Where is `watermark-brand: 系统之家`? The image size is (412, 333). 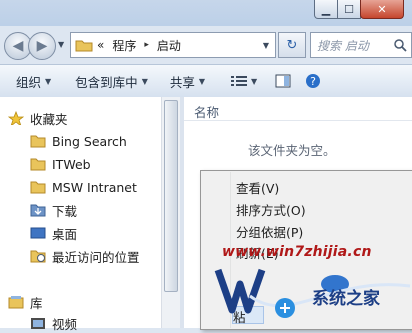
watermark-brand: 系统之家 is located at coordinates (346, 299).